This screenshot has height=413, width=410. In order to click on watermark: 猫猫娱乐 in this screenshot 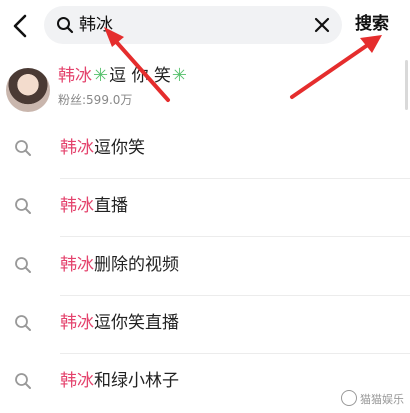, I will do `click(372, 398)`.